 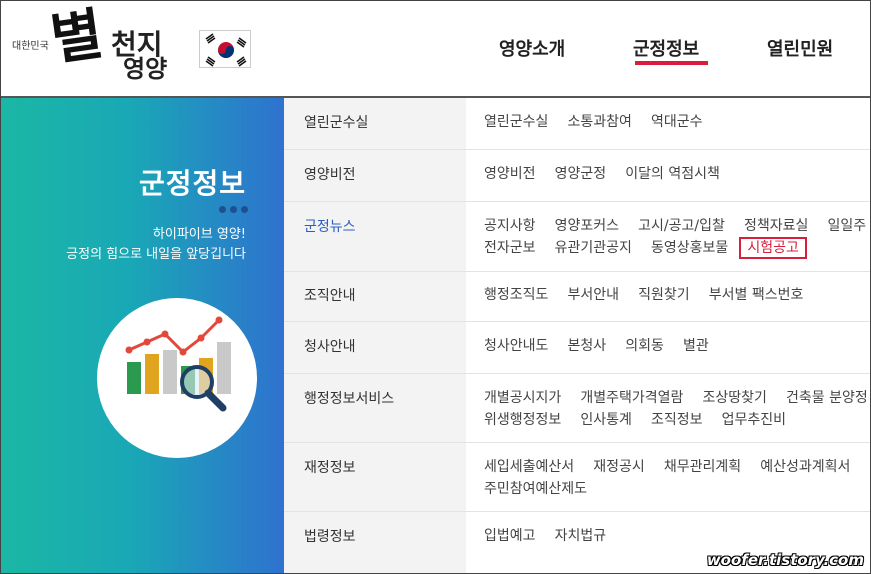 I want to click on section-title: 군정정보, so click(x=192, y=183).